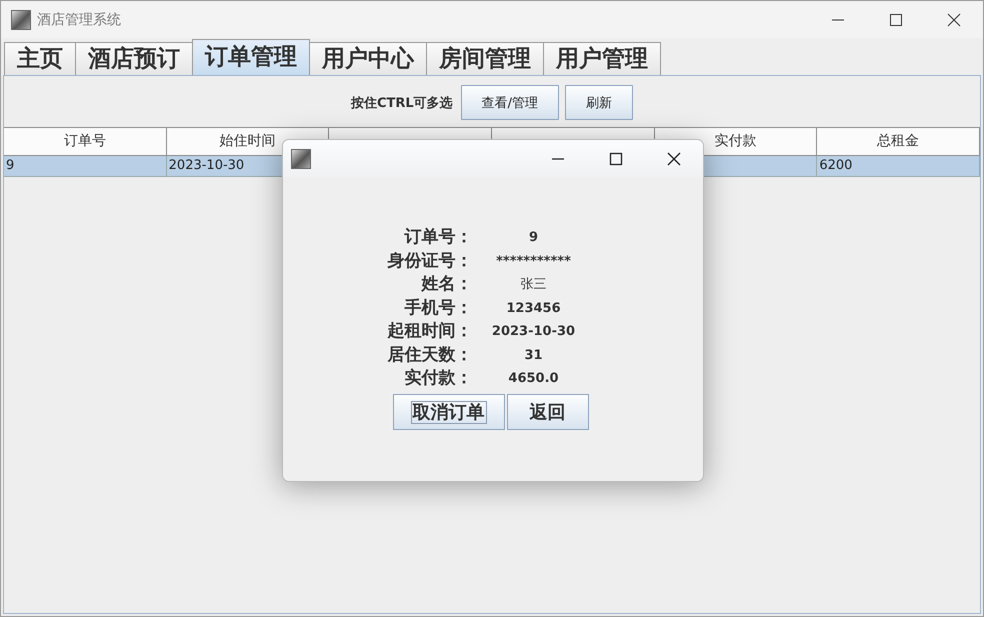 The width and height of the screenshot is (984, 617). Describe the element at coordinates (438, 308) in the screenshot. I see `field-label: 手机号：` at that location.